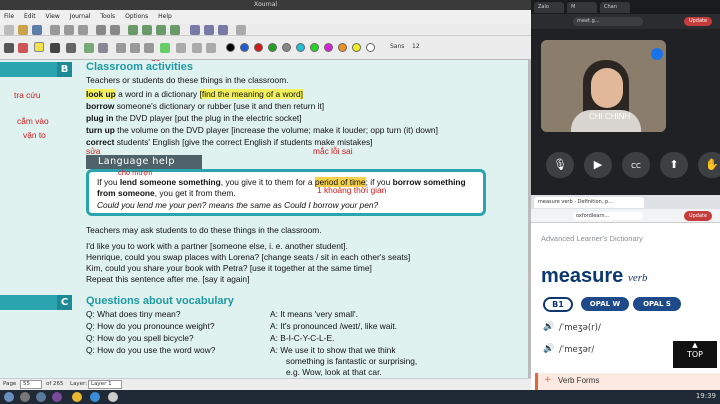 The image size is (720, 404). I want to click on medium-icon, so click(211, 48).